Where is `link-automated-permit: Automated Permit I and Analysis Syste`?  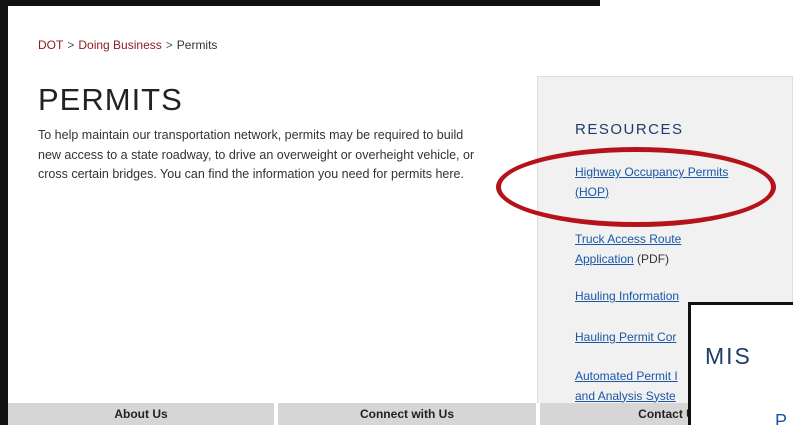 link-automated-permit: Automated Permit I and Analysis Syste is located at coordinates (626, 386).